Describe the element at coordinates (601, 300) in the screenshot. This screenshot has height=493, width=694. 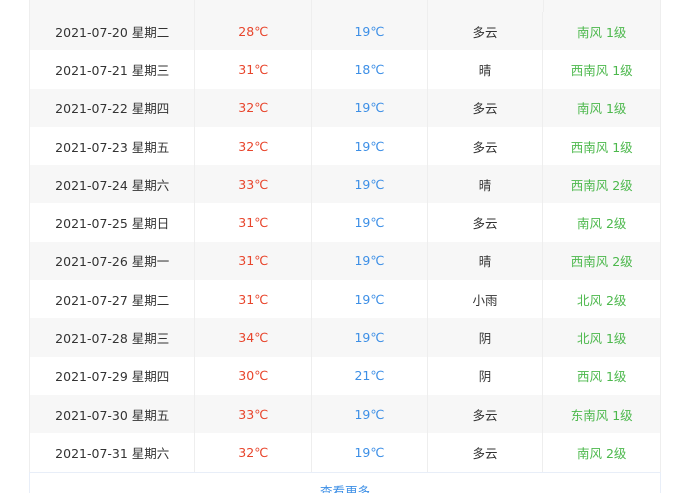
I see `wind-cell: 北风 2级` at that location.